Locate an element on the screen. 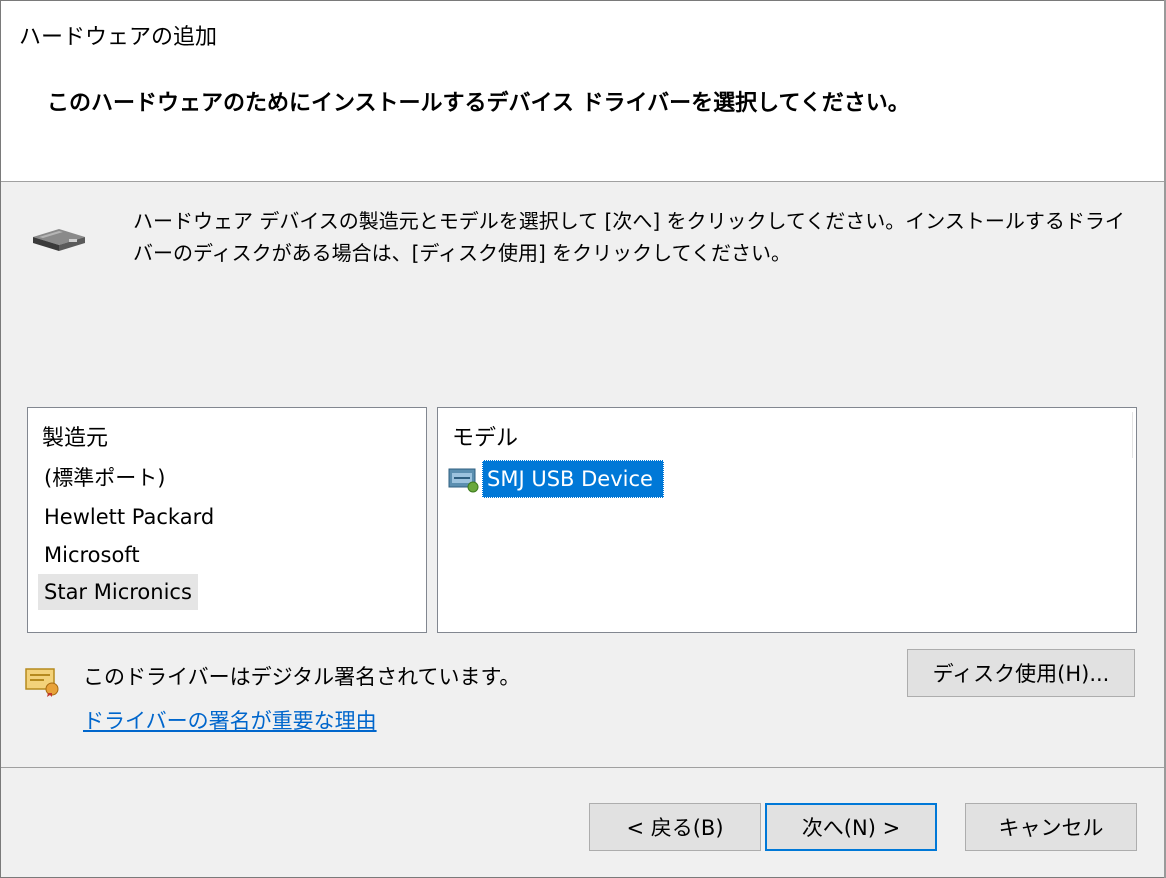 The image size is (1166, 878). manufacturer-item: Microsoft is located at coordinates (92, 555).